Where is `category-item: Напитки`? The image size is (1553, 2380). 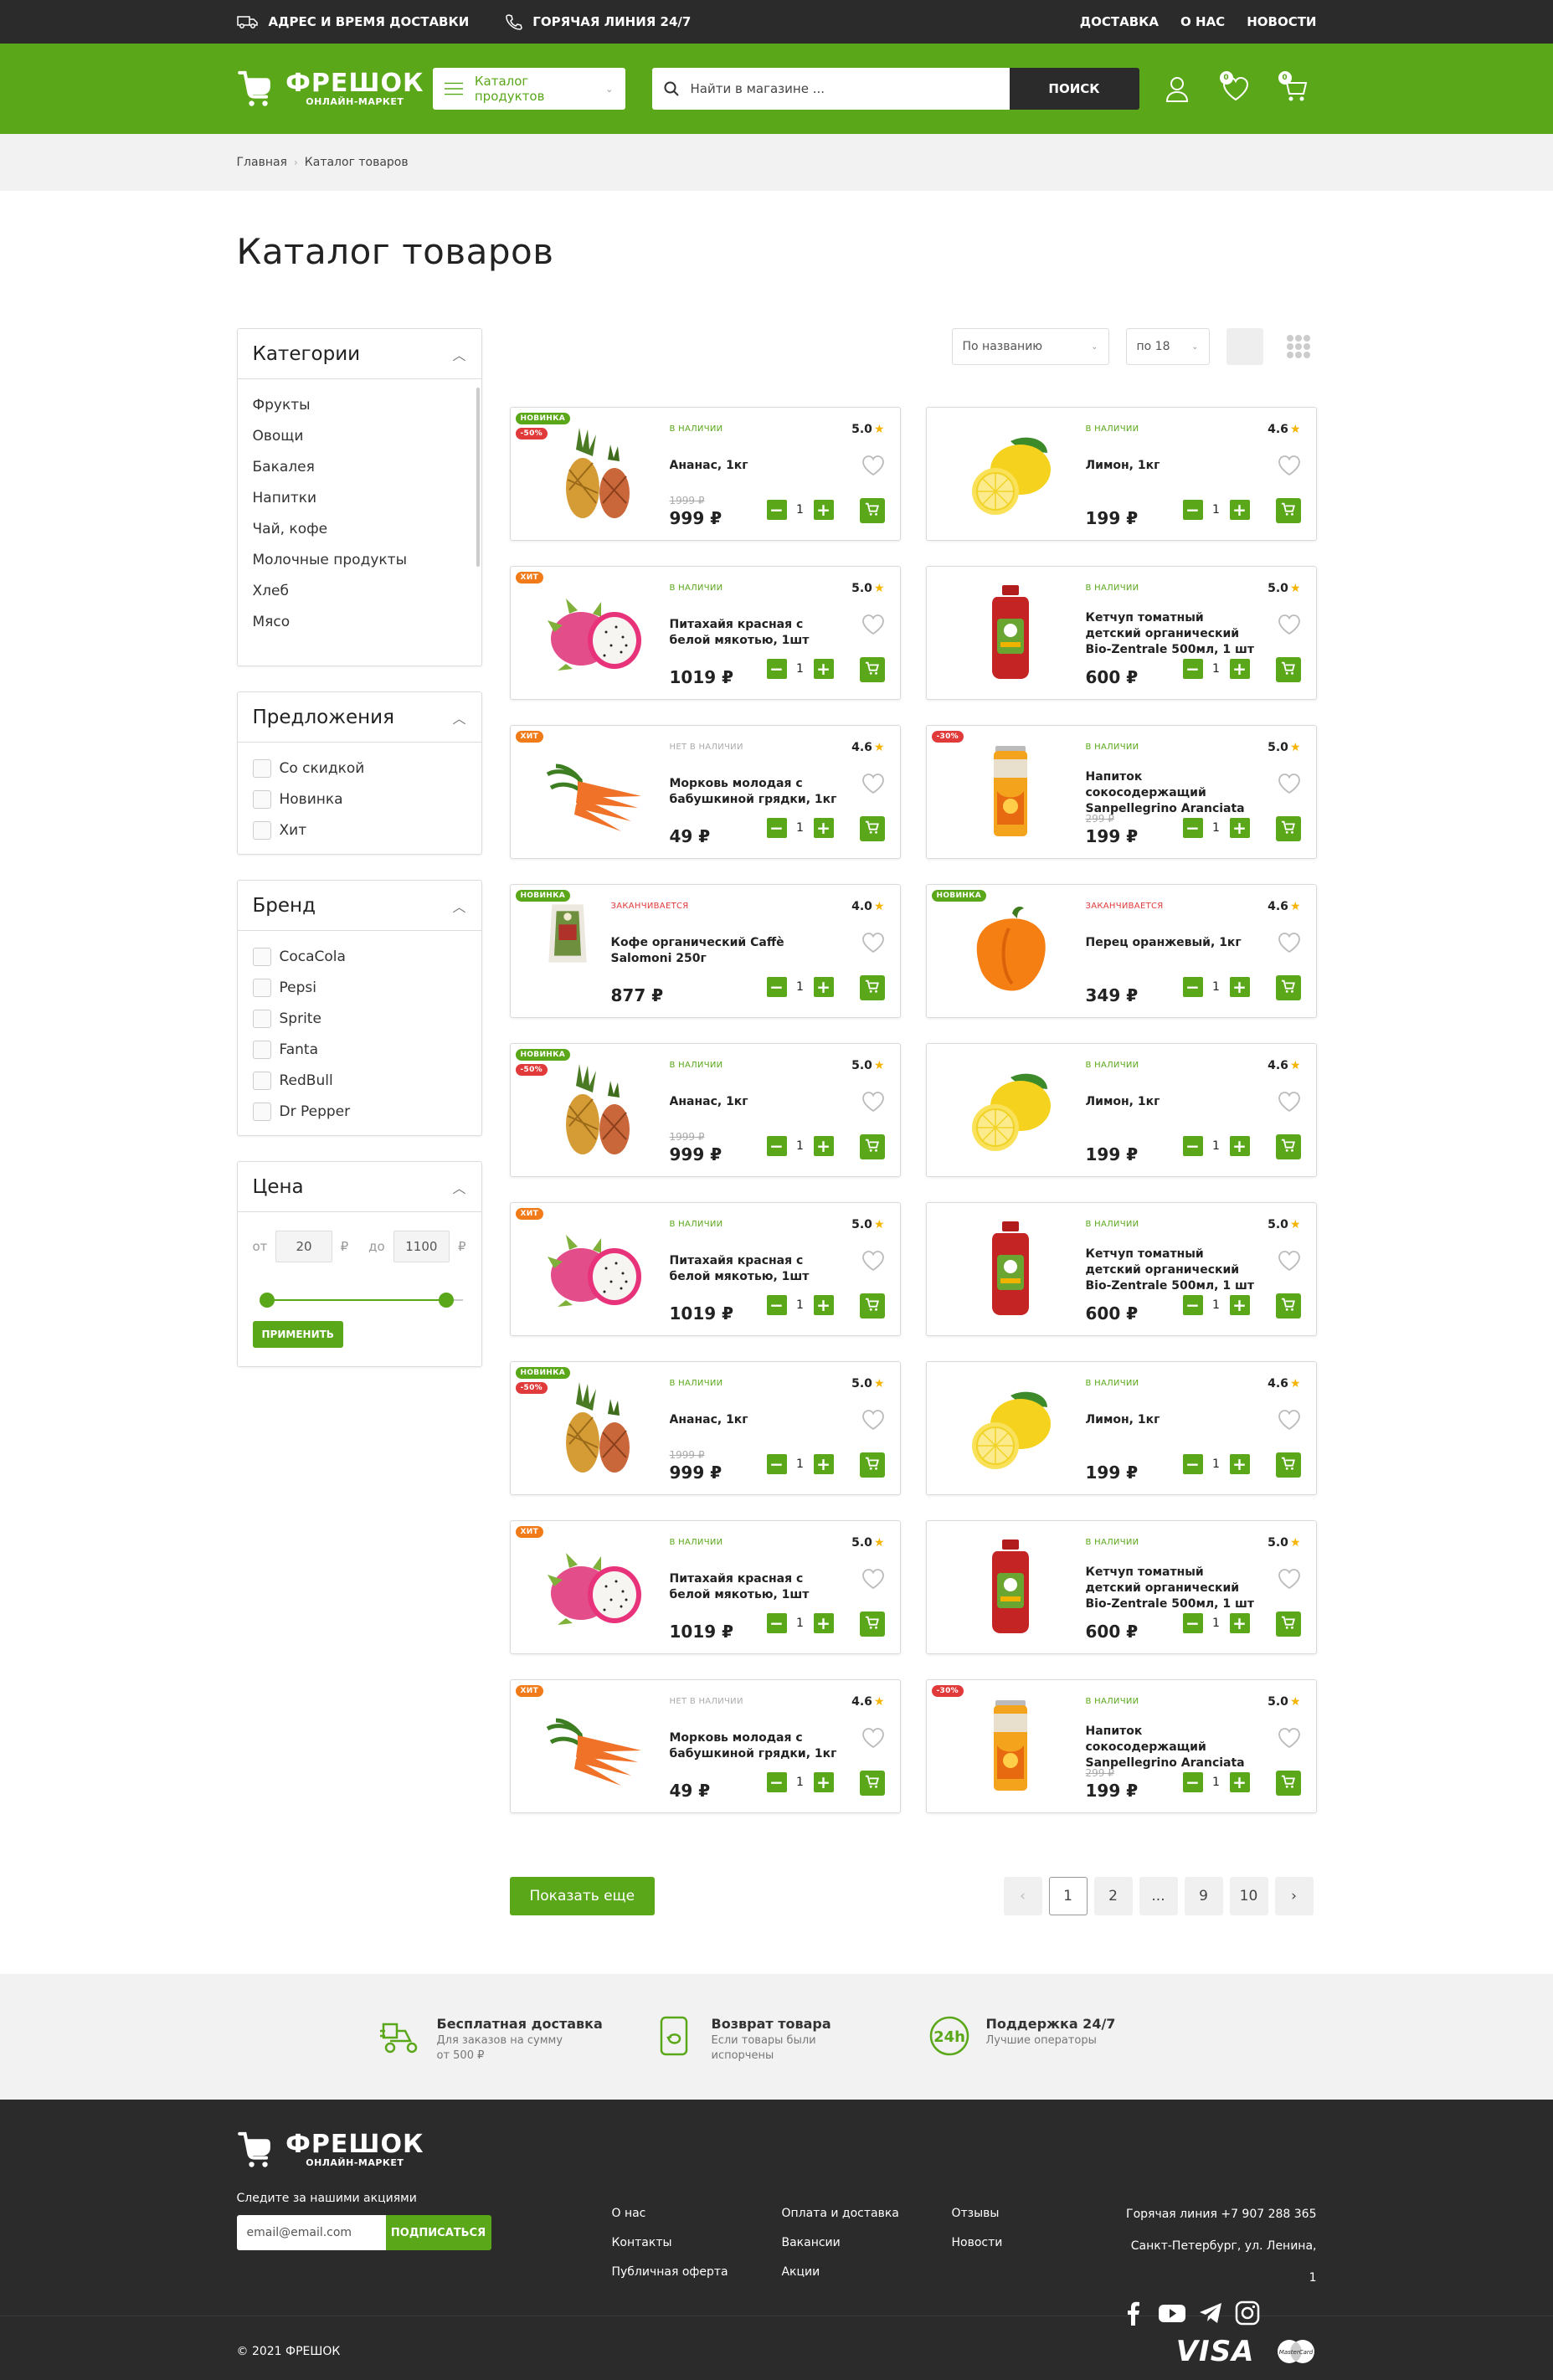 category-item: Напитки is located at coordinates (360, 497).